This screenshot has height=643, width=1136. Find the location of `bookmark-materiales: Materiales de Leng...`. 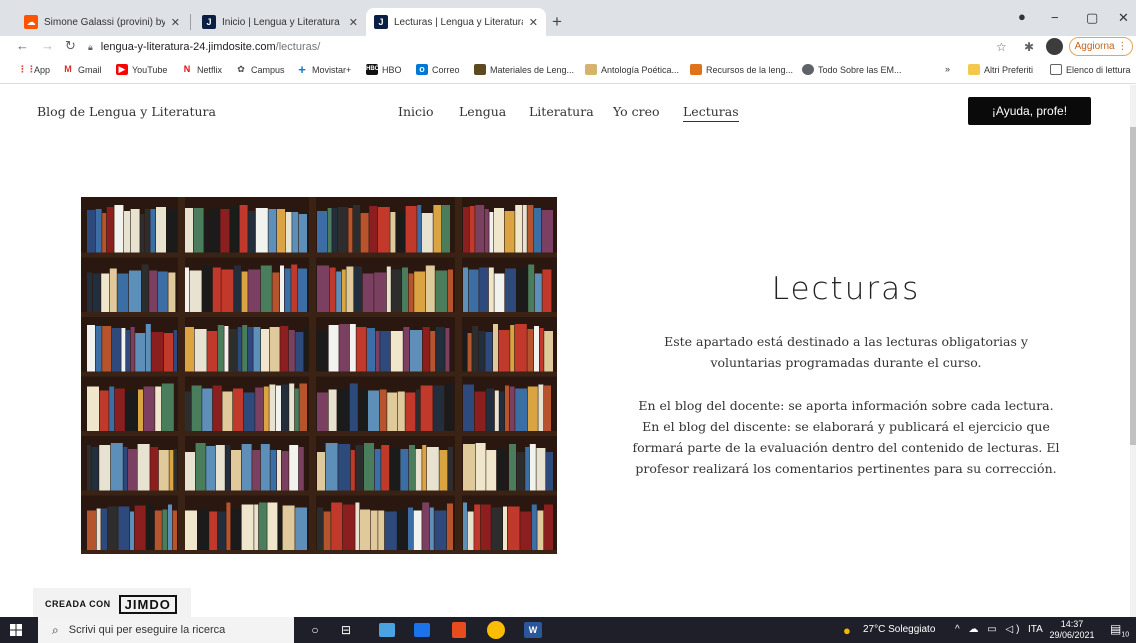

bookmark-materiales: Materiales de Leng... is located at coordinates (524, 69).